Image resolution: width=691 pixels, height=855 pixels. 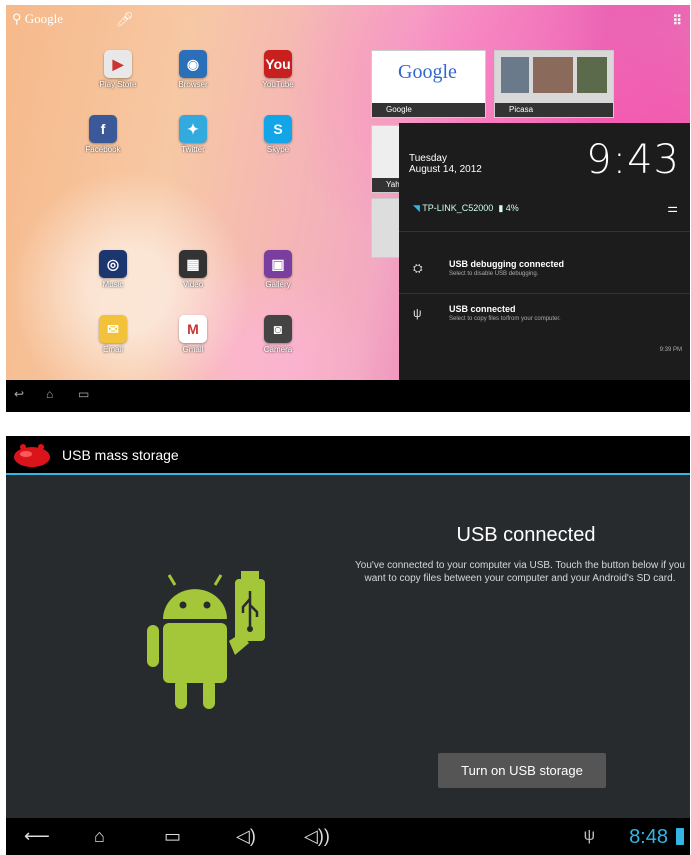 What do you see at coordinates (118, 84) in the screenshot?
I see `app-label: Play Store` at bounding box center [118, 84].